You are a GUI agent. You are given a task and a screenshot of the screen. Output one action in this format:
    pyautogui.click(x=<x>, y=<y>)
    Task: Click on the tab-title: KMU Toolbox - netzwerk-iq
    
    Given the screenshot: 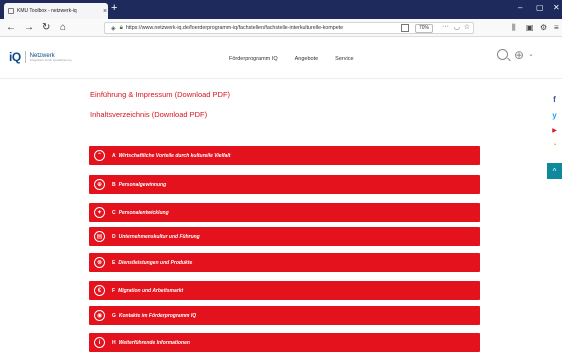 What is the action you would take?
    pyautogui.click(x=47, y=11)
    